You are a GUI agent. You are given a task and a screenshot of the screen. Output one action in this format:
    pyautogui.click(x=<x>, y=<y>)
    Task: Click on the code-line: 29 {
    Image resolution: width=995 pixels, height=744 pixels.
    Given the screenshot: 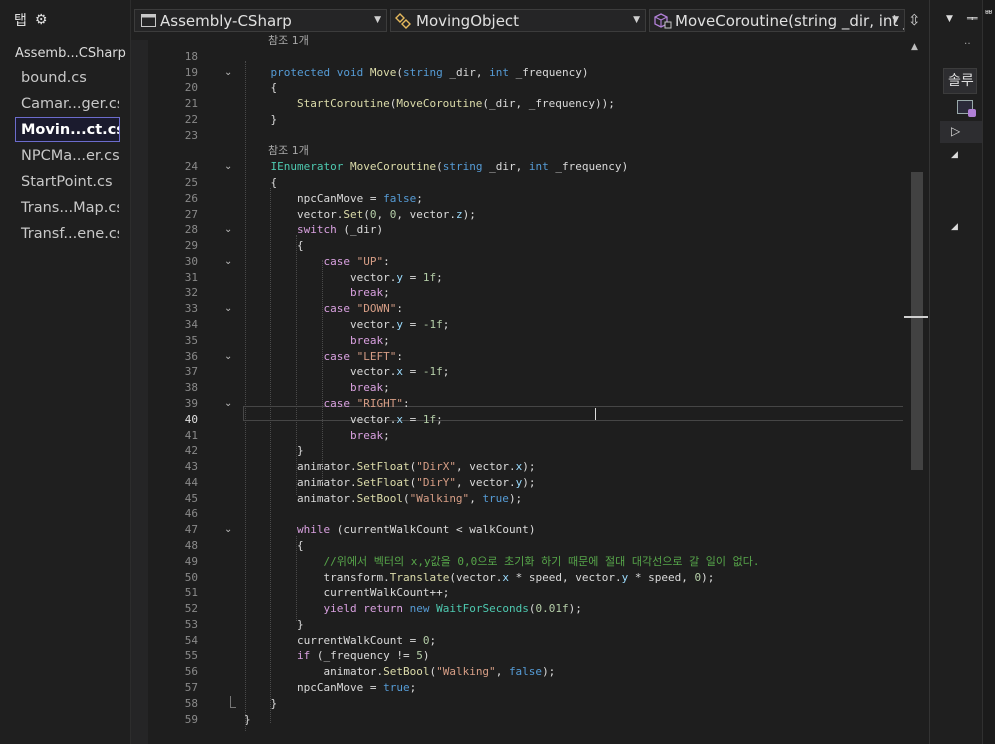 What is the action you would take?
    pyautogui.click(x=525, y=246)
    